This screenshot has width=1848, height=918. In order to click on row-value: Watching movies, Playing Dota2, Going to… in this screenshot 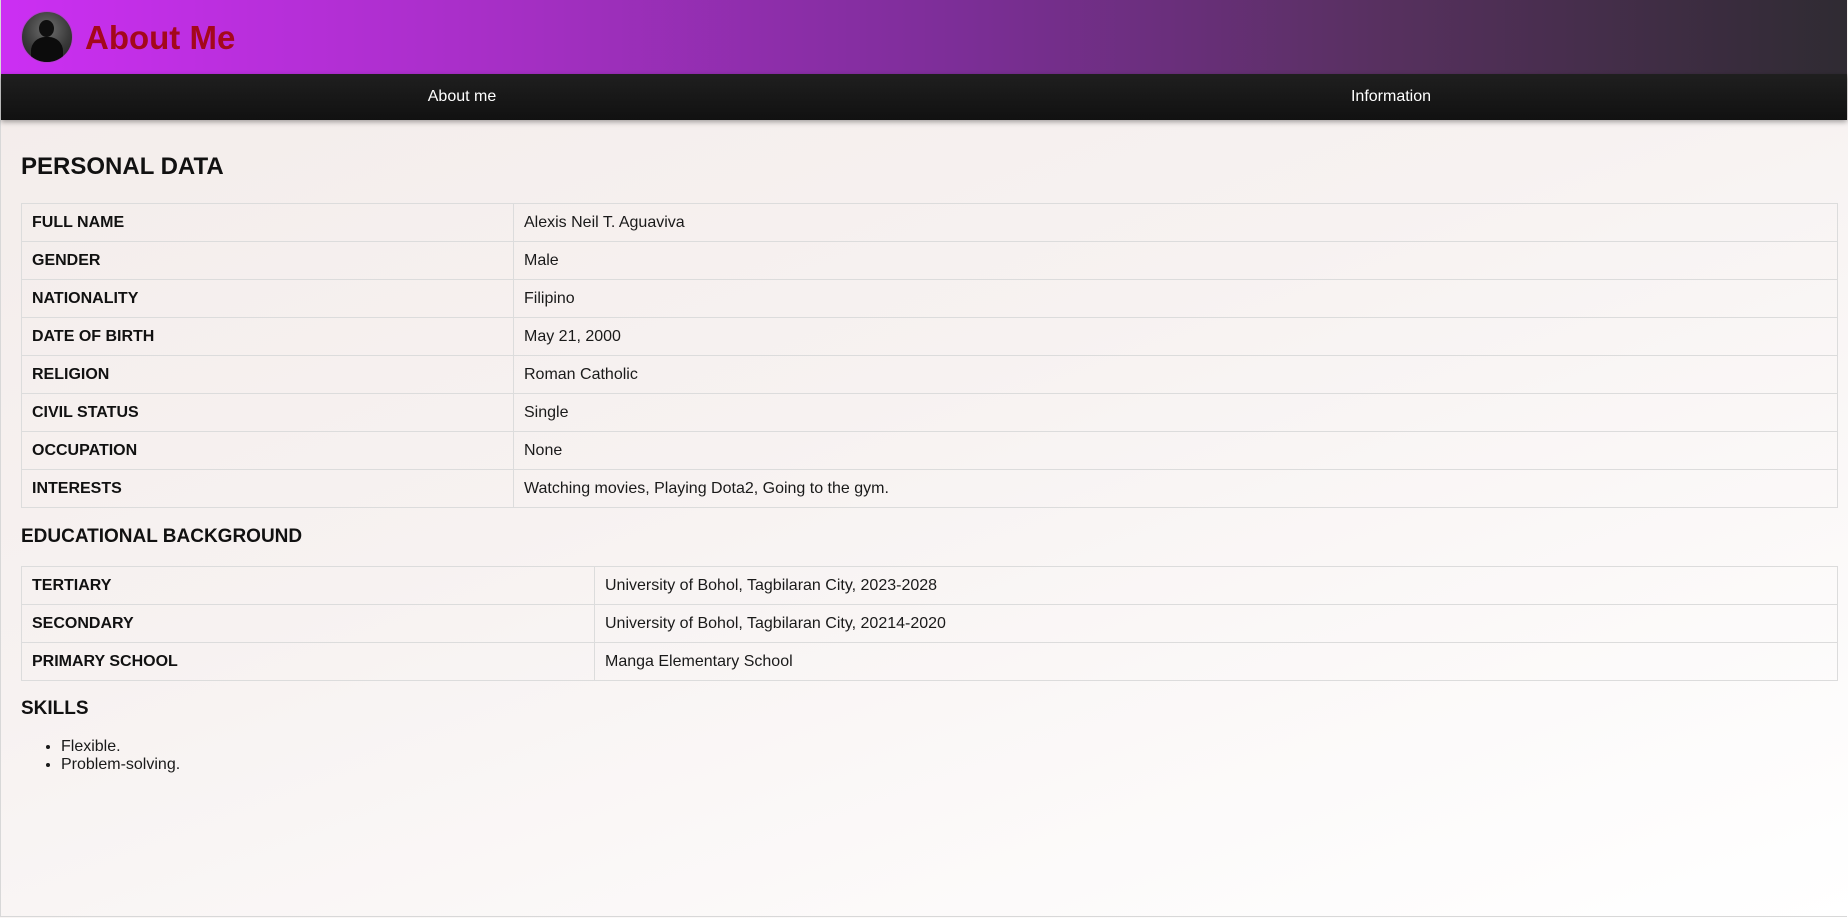, I will do `click(1175, 488)`.